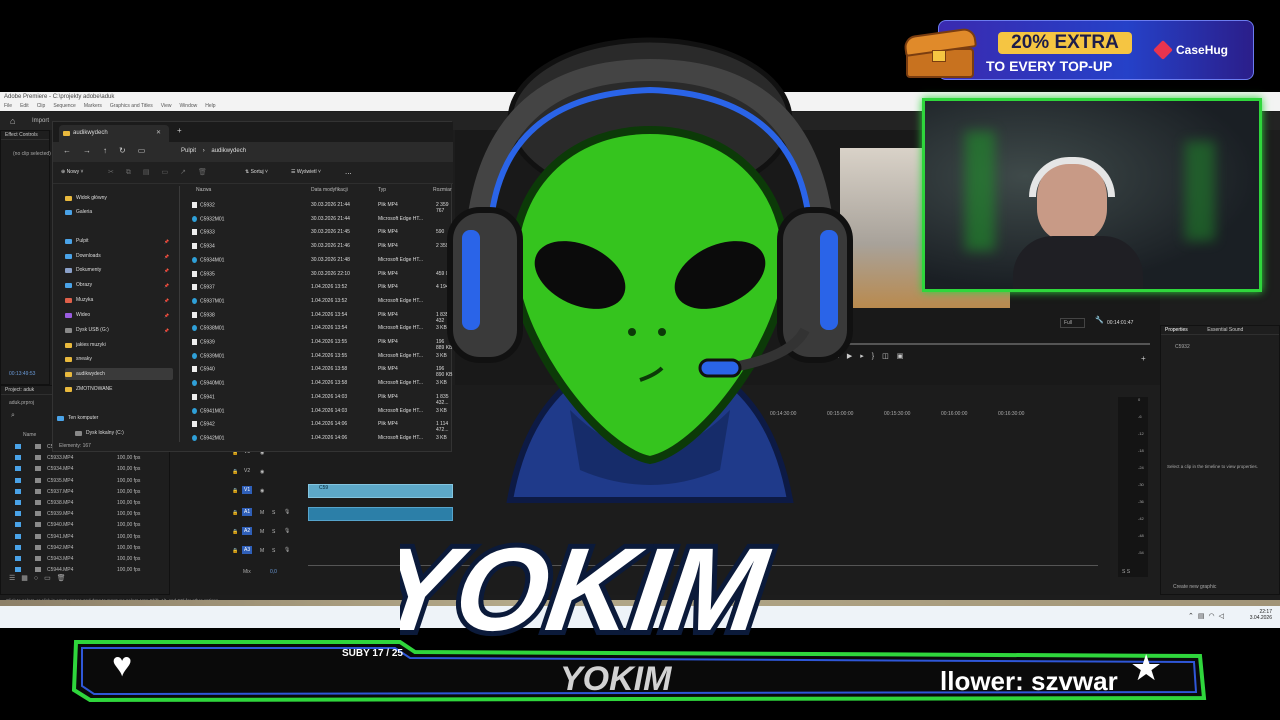  I want to click on track-label: V1, so click(247, 490).